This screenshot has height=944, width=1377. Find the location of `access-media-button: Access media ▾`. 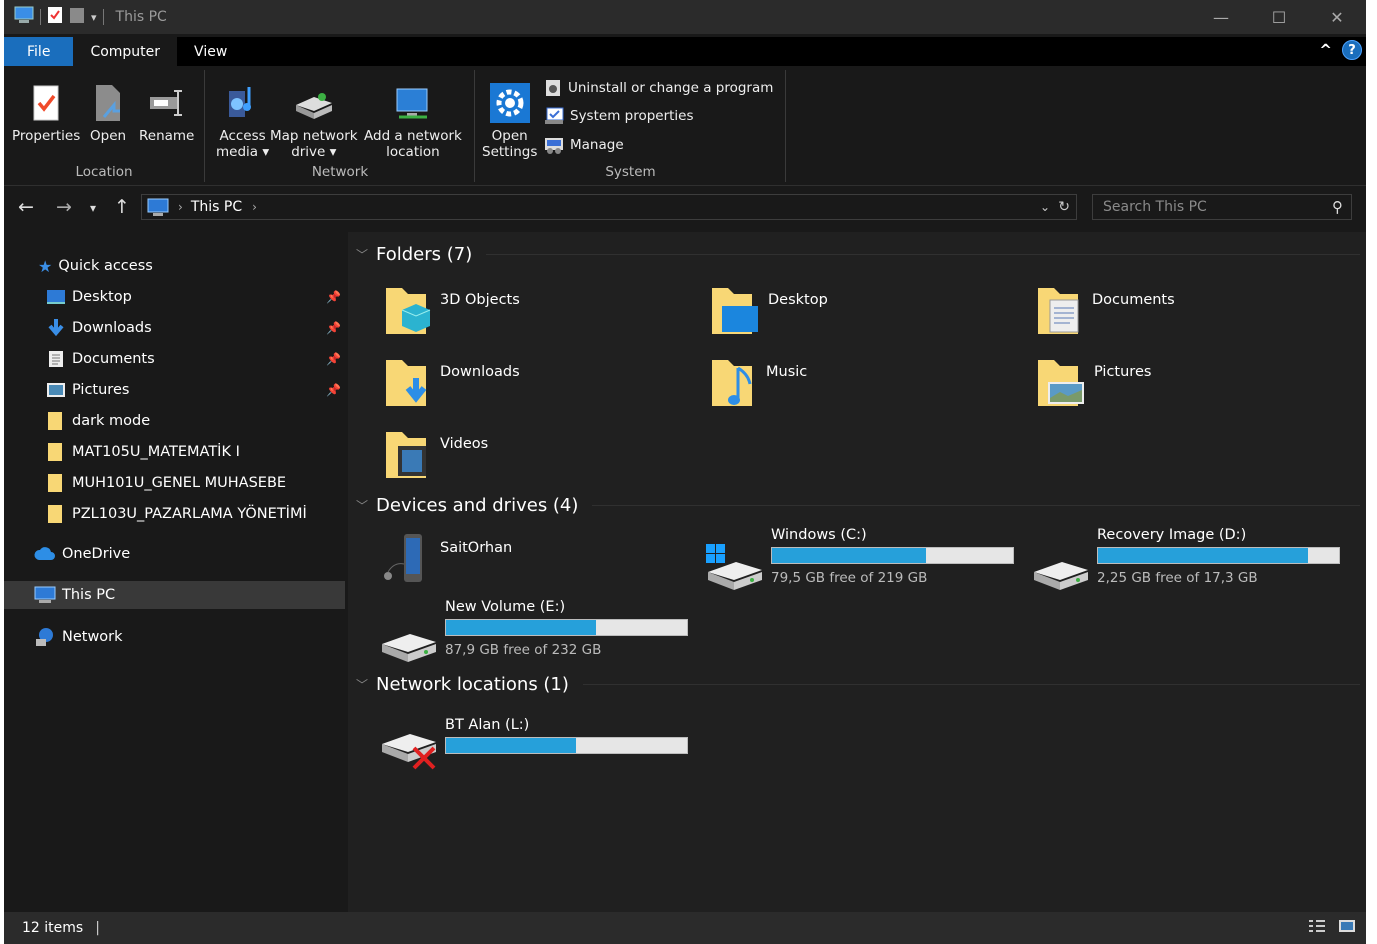

access-media-button: Access media ▾ is located at coordinates (242, 119).